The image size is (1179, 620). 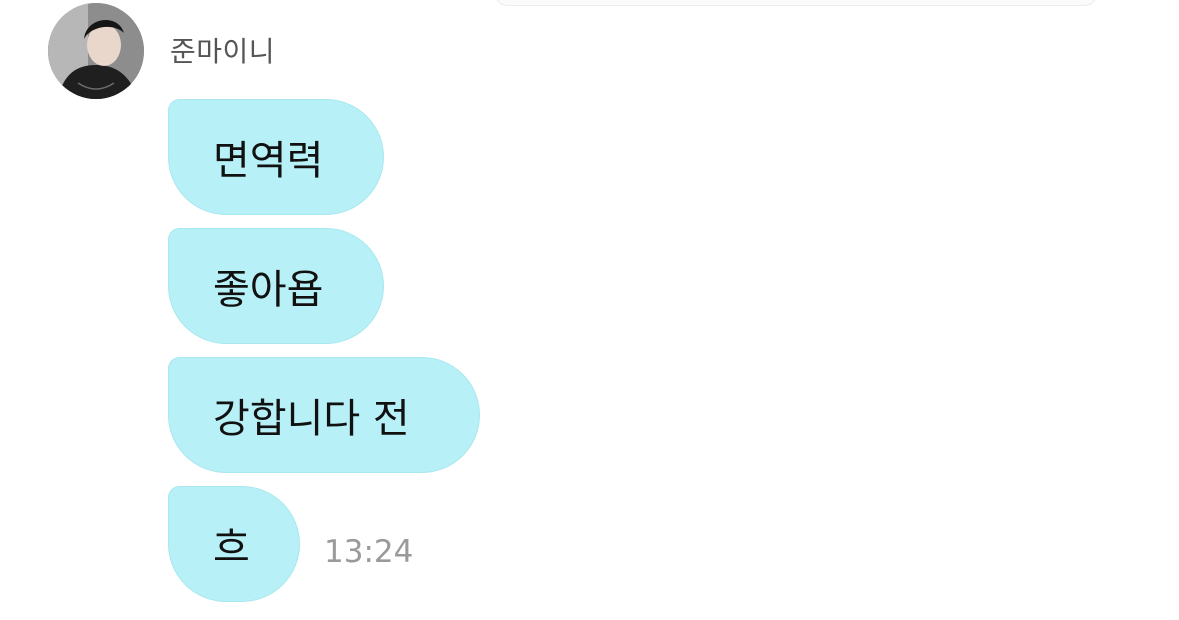 I want to click on message-bubble: 강합니다 전, so click(x=324, y=415).